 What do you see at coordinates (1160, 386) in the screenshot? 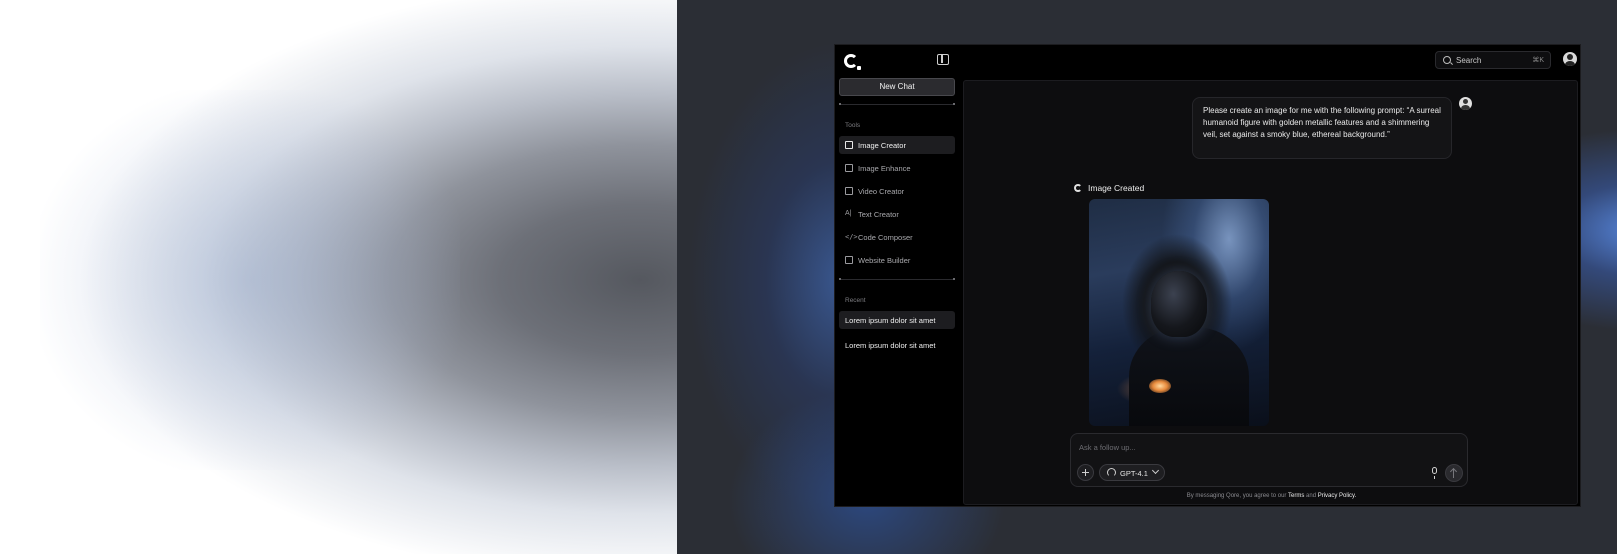
I see `figure-light-shape` at bounding box center [1160, 386].